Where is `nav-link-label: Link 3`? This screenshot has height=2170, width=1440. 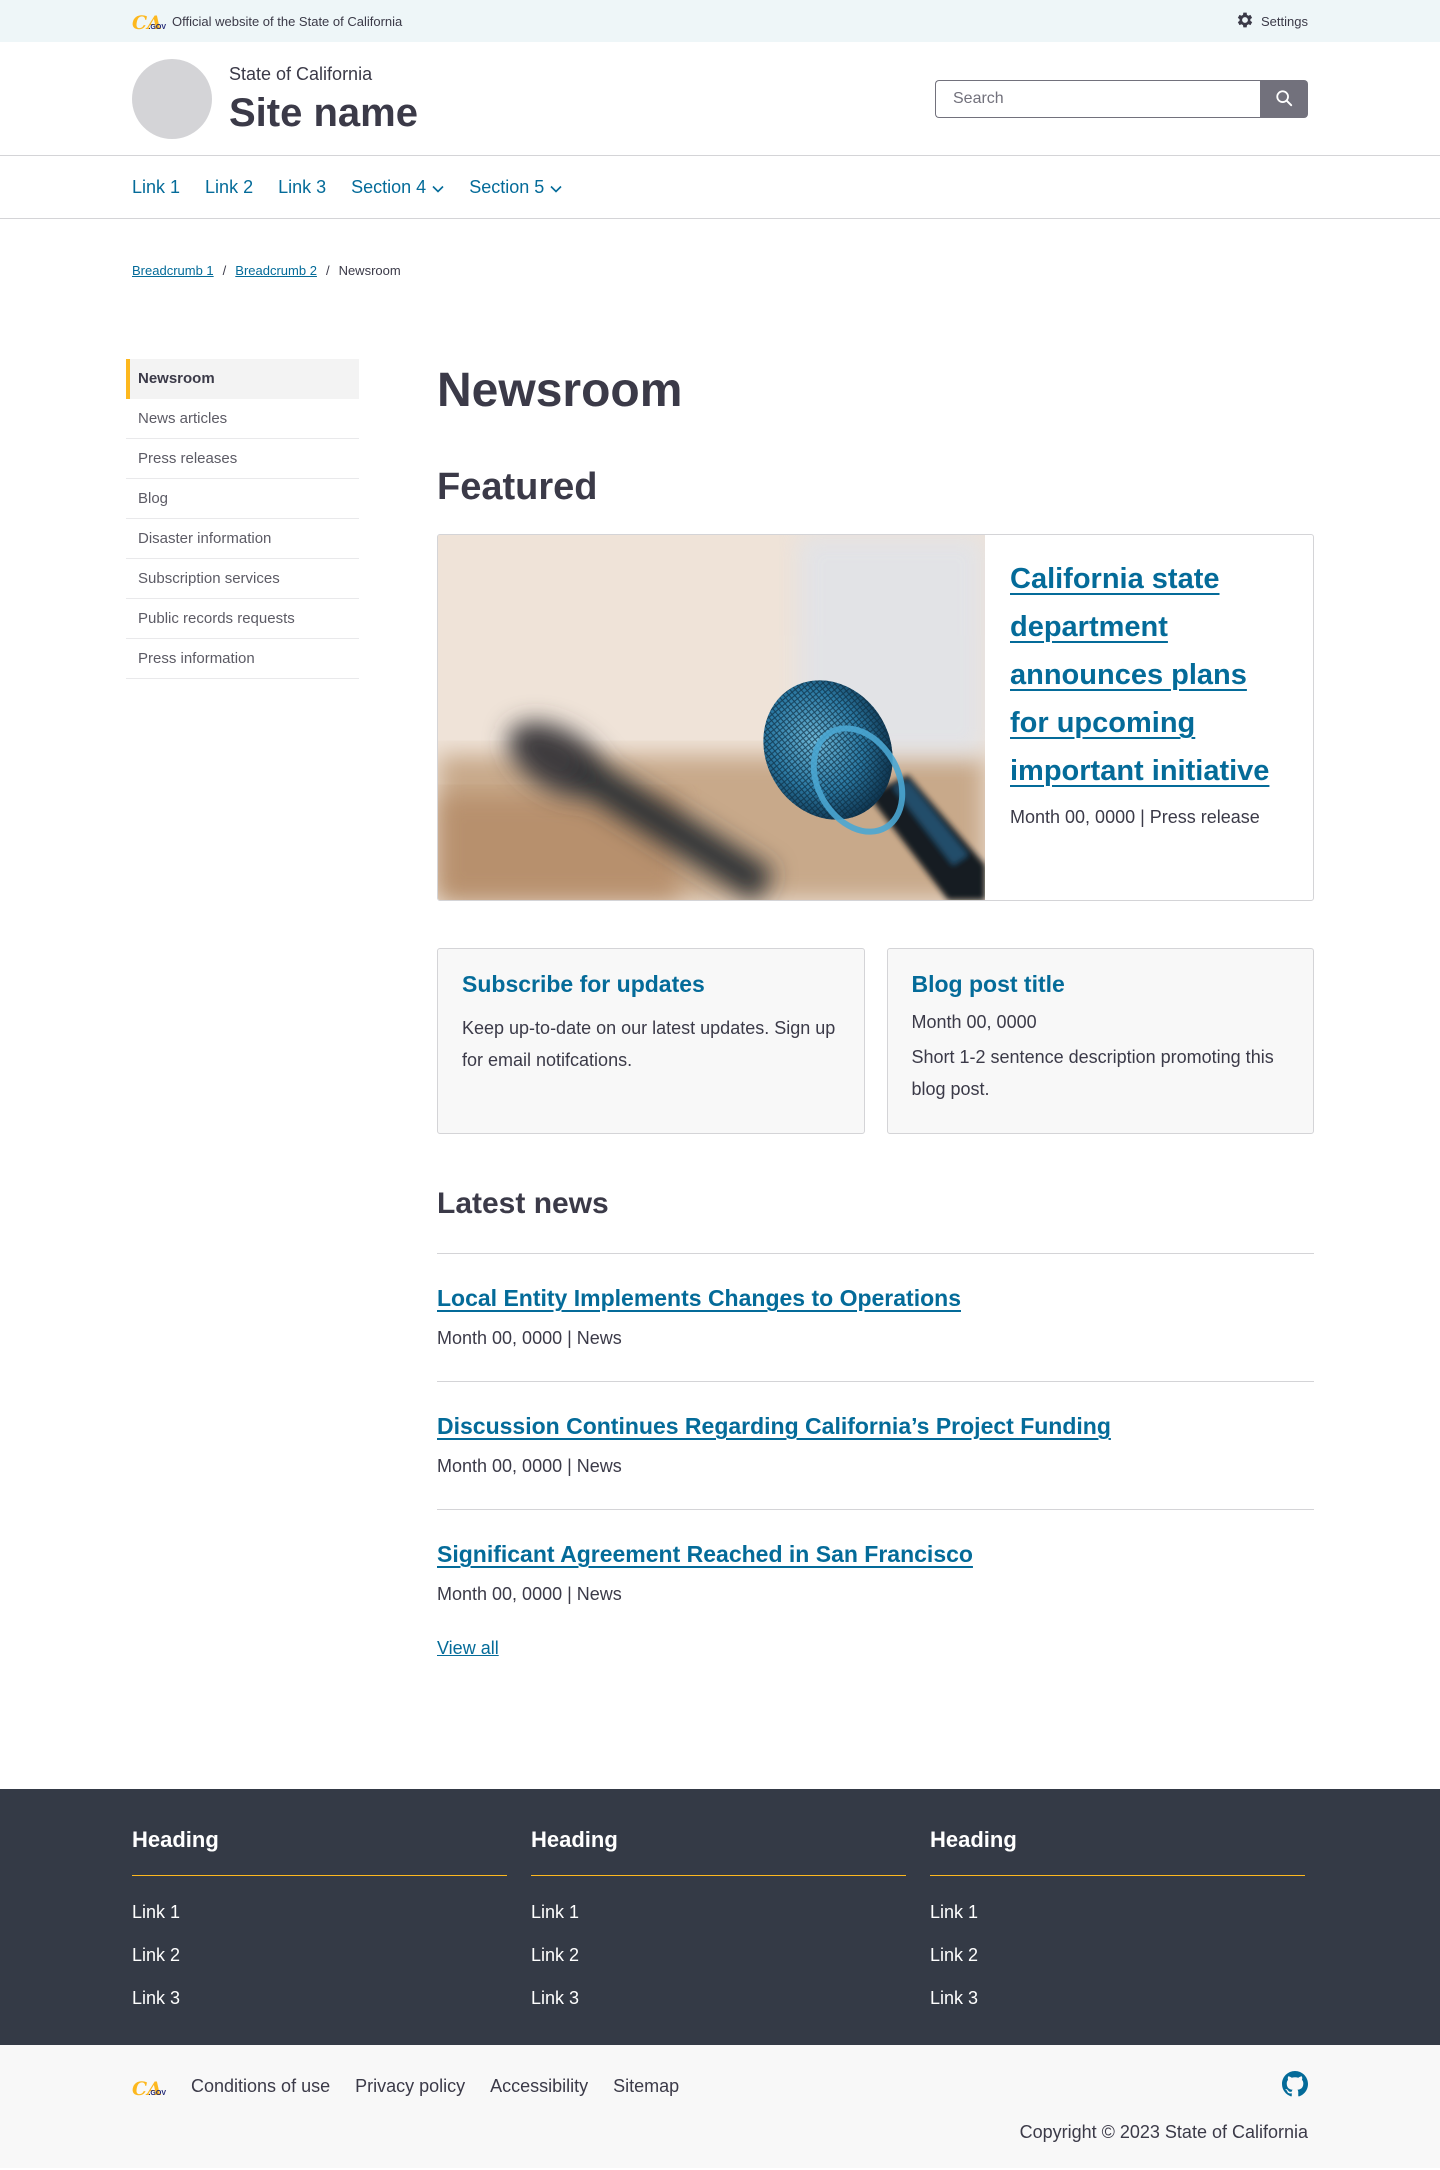 nav-link-label: Link 3 is located at coordinates (302, 187).